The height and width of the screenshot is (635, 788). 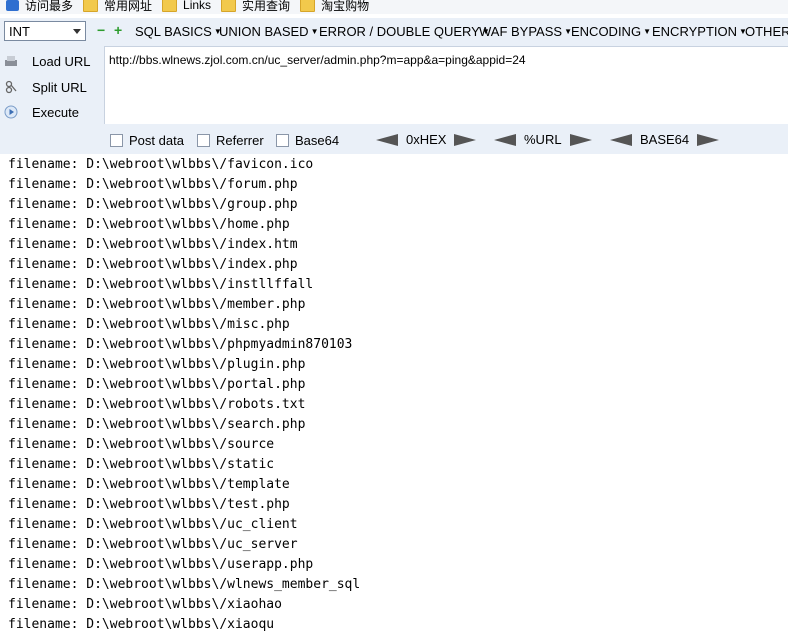 What do you see at coordinates (399, 31) in the screenshot?
I see `menu-label: ERROR / DOUBLE QUERY` at bounding box center [399, 31].